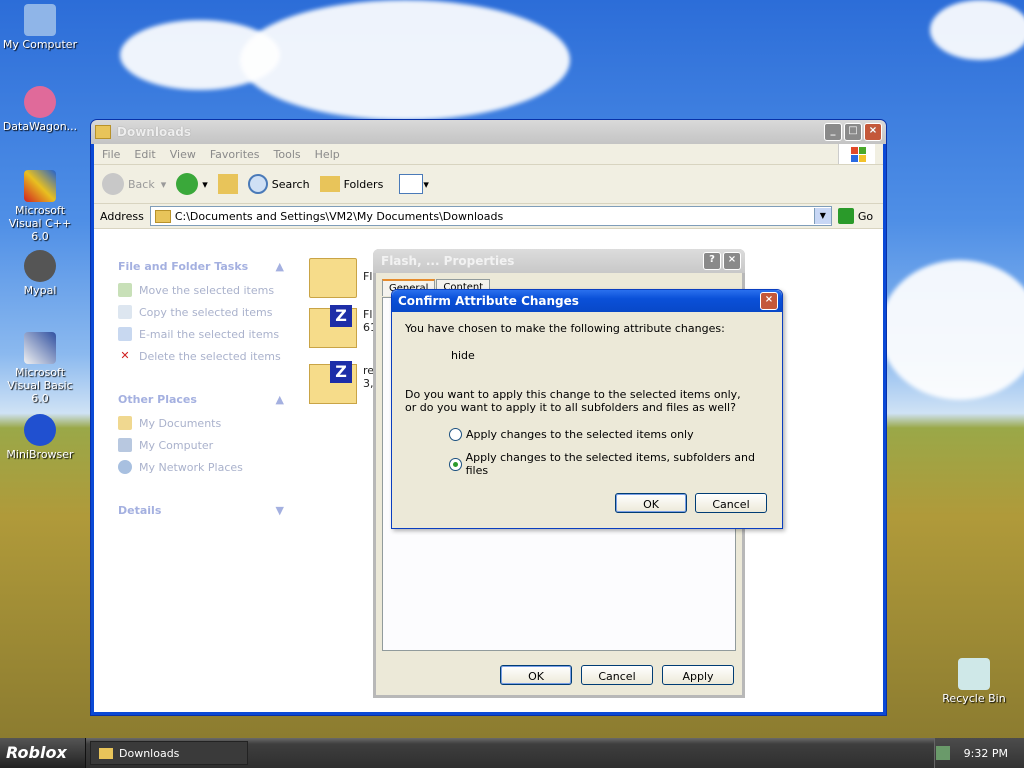 Image resolution: width=1024 pixels, height=768 pixels. What do you see at coordinates (40, 454) in the screenshot?
I see `desktop-icon-label: MiniBrowser` at bounding box center [40, 454].